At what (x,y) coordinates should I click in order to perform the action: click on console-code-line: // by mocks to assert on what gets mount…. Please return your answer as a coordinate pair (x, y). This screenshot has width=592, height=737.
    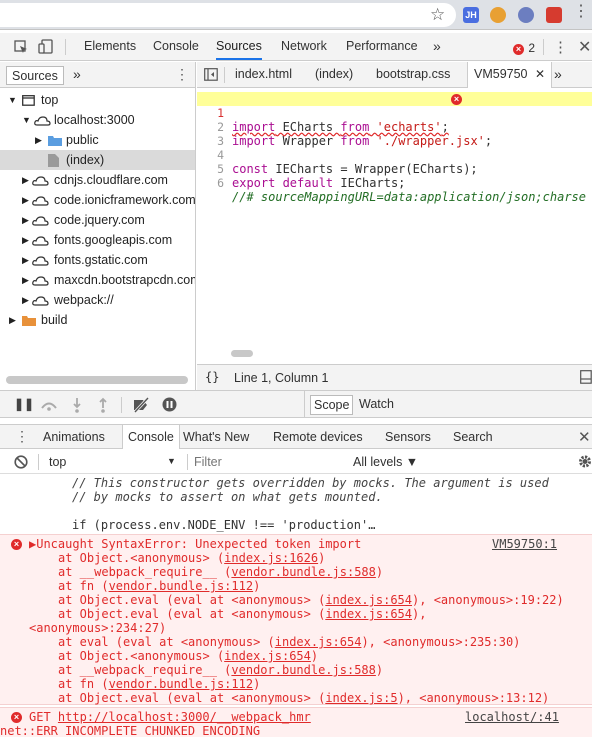
    Looking at the image, I should click on (227, 497).